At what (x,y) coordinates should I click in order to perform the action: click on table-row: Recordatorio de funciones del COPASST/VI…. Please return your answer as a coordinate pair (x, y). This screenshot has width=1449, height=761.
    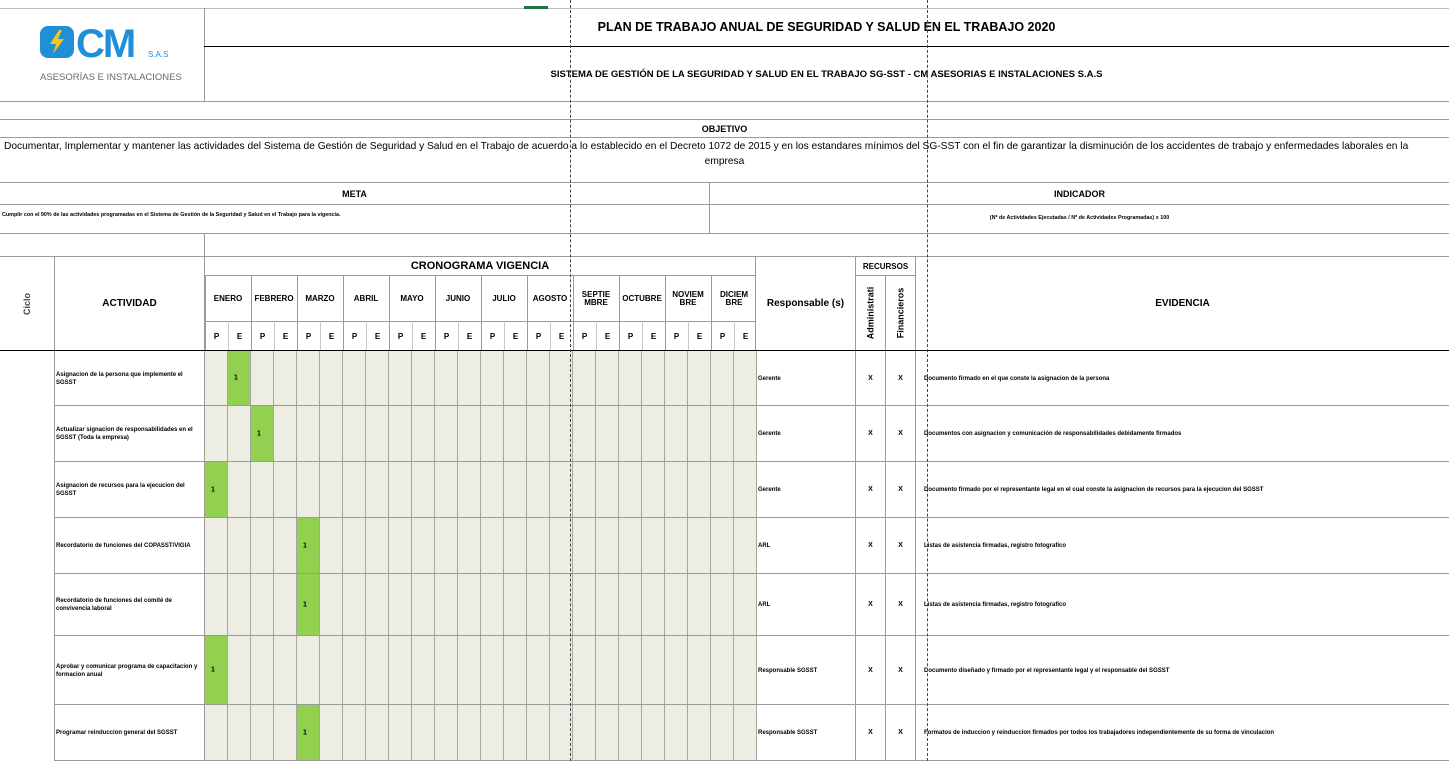
    Looking at the image, I should click on (724, 546).